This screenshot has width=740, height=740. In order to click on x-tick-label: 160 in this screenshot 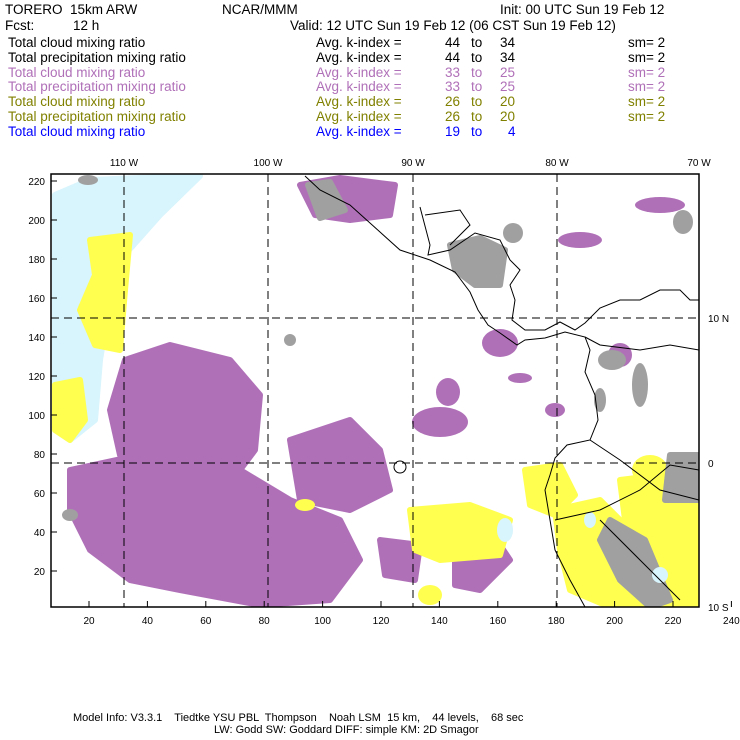, I will do `click(497, 621)`.